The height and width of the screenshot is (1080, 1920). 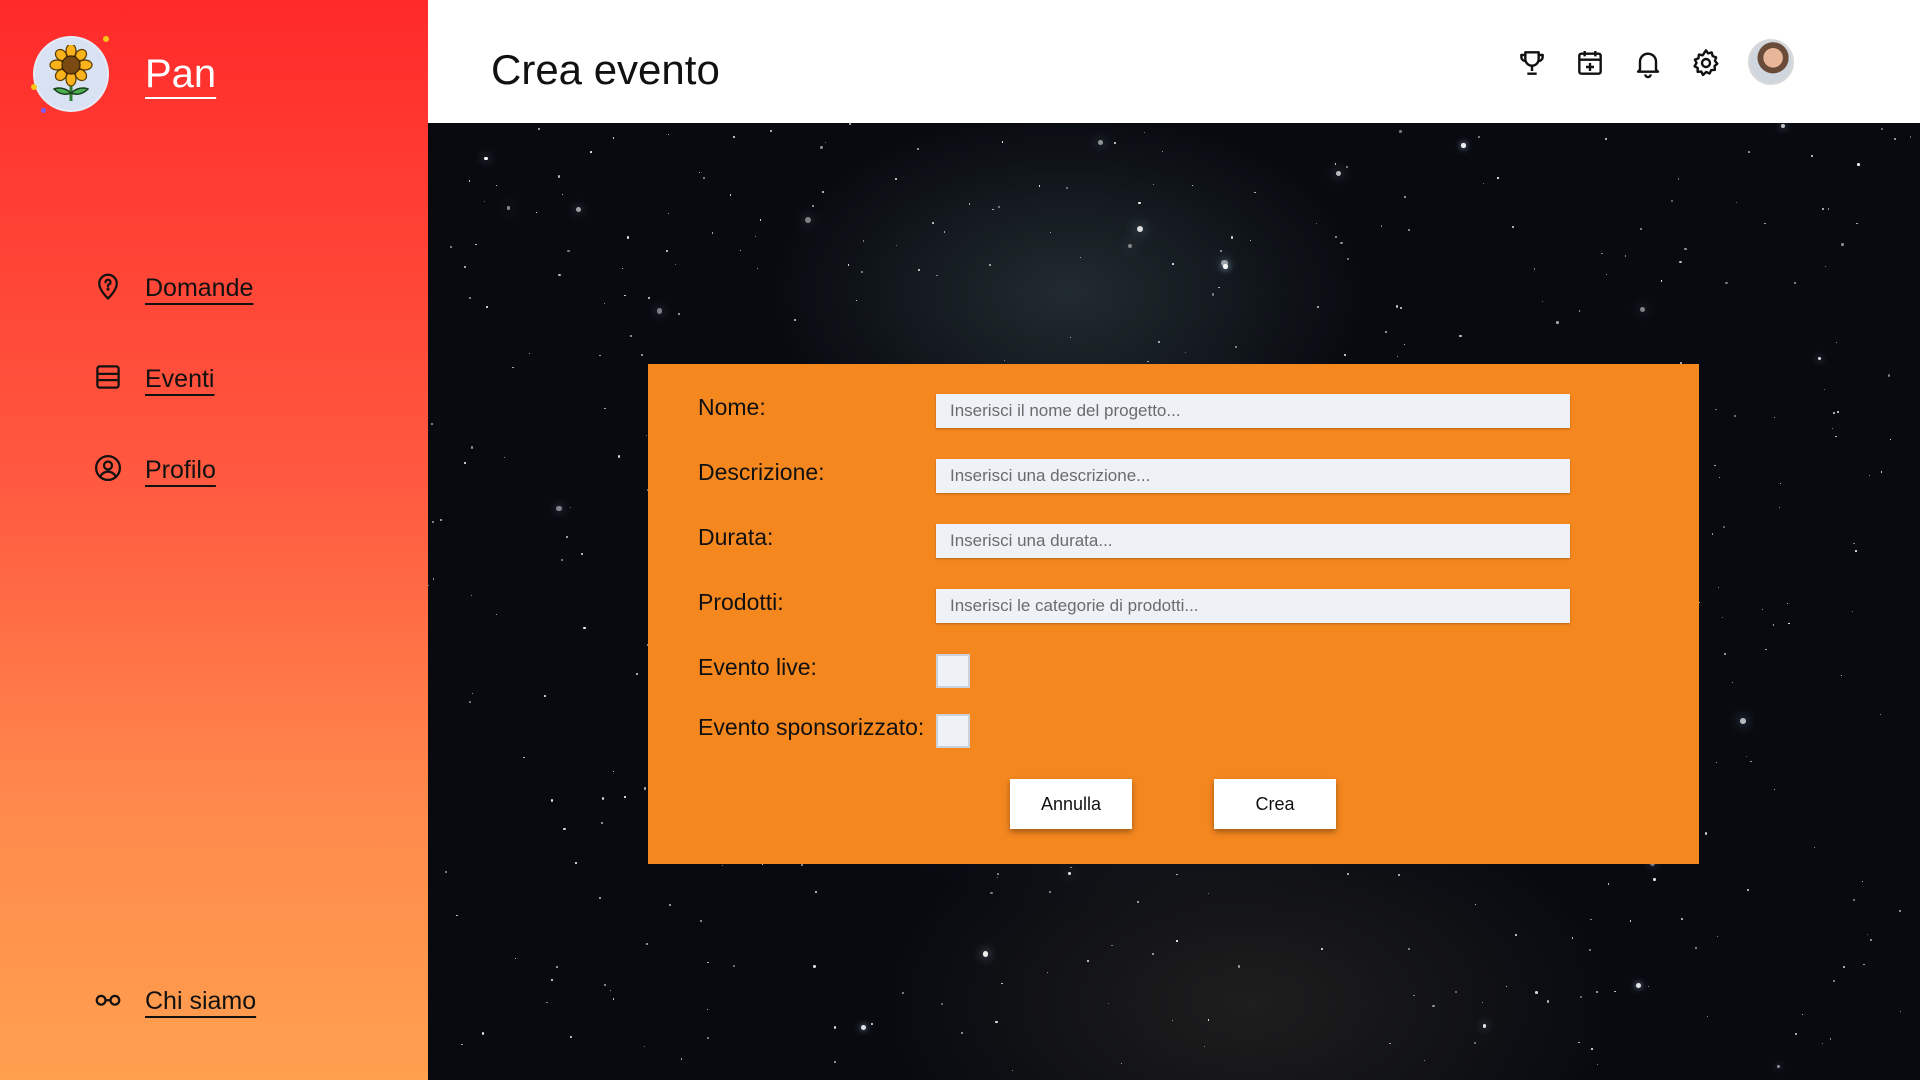 What do you see at coordinates (1253, 606) in the screenshot?
I see `products-input` at bounding box center [1253, 606].